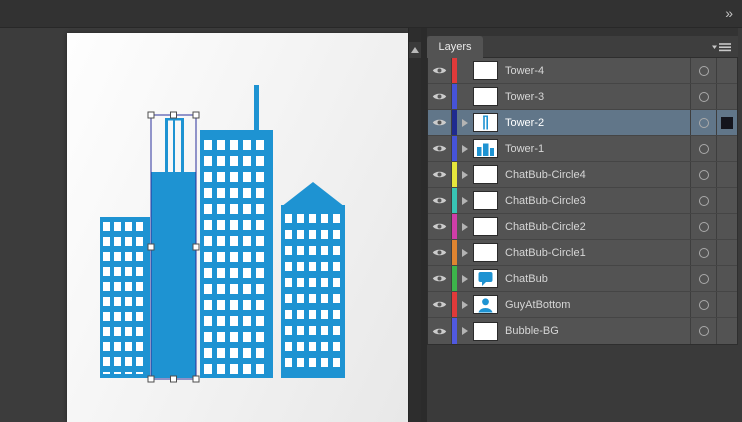 The width and height of the screenshot is (742, 422). I want to click on layer-row: ChatBub-Circle2, so click(582, 227).